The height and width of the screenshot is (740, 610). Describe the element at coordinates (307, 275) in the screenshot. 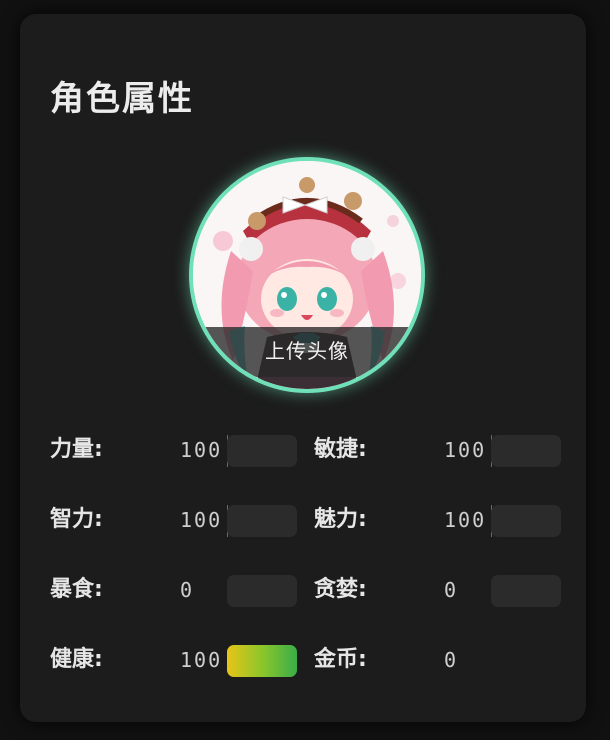

I see `avatar: 上传头像` at that location.